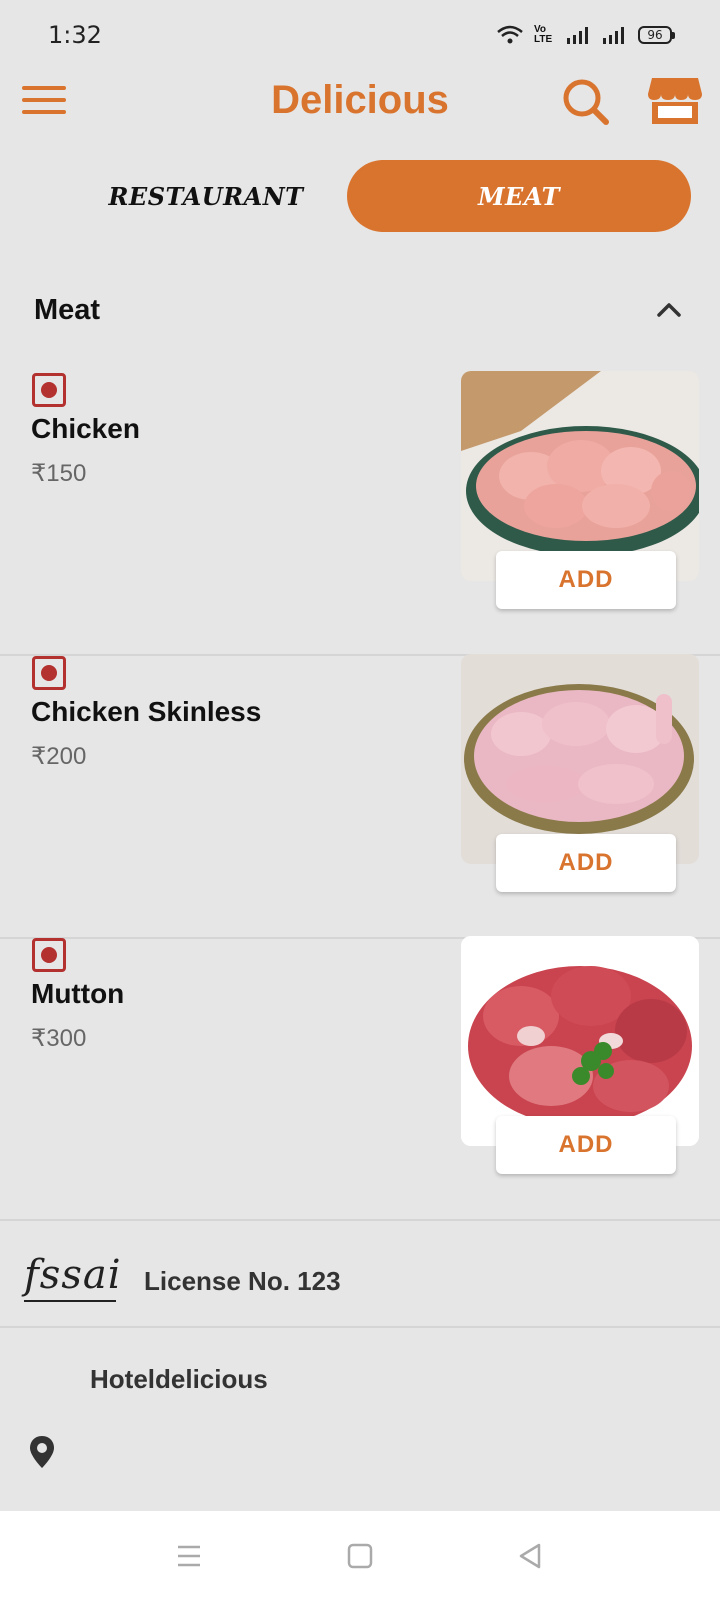 The image size is (720, 1600). Describe the element at coordinates (206, 196) in the screenshot. I see `tab-restaurant: RESTAURANT` at that location.